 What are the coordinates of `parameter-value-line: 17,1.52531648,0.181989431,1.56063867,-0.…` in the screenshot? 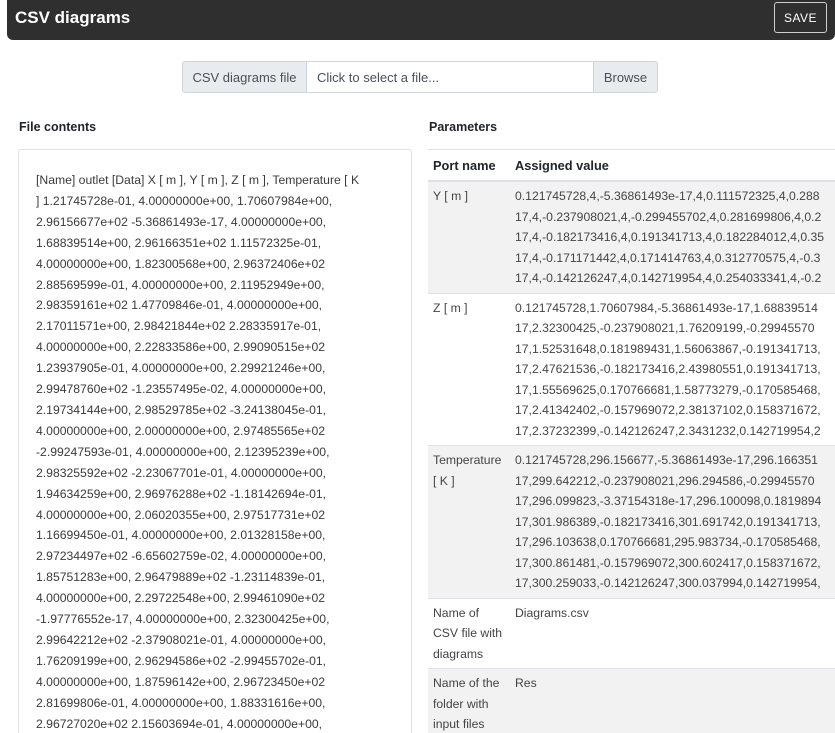 It's located at (668, 348).